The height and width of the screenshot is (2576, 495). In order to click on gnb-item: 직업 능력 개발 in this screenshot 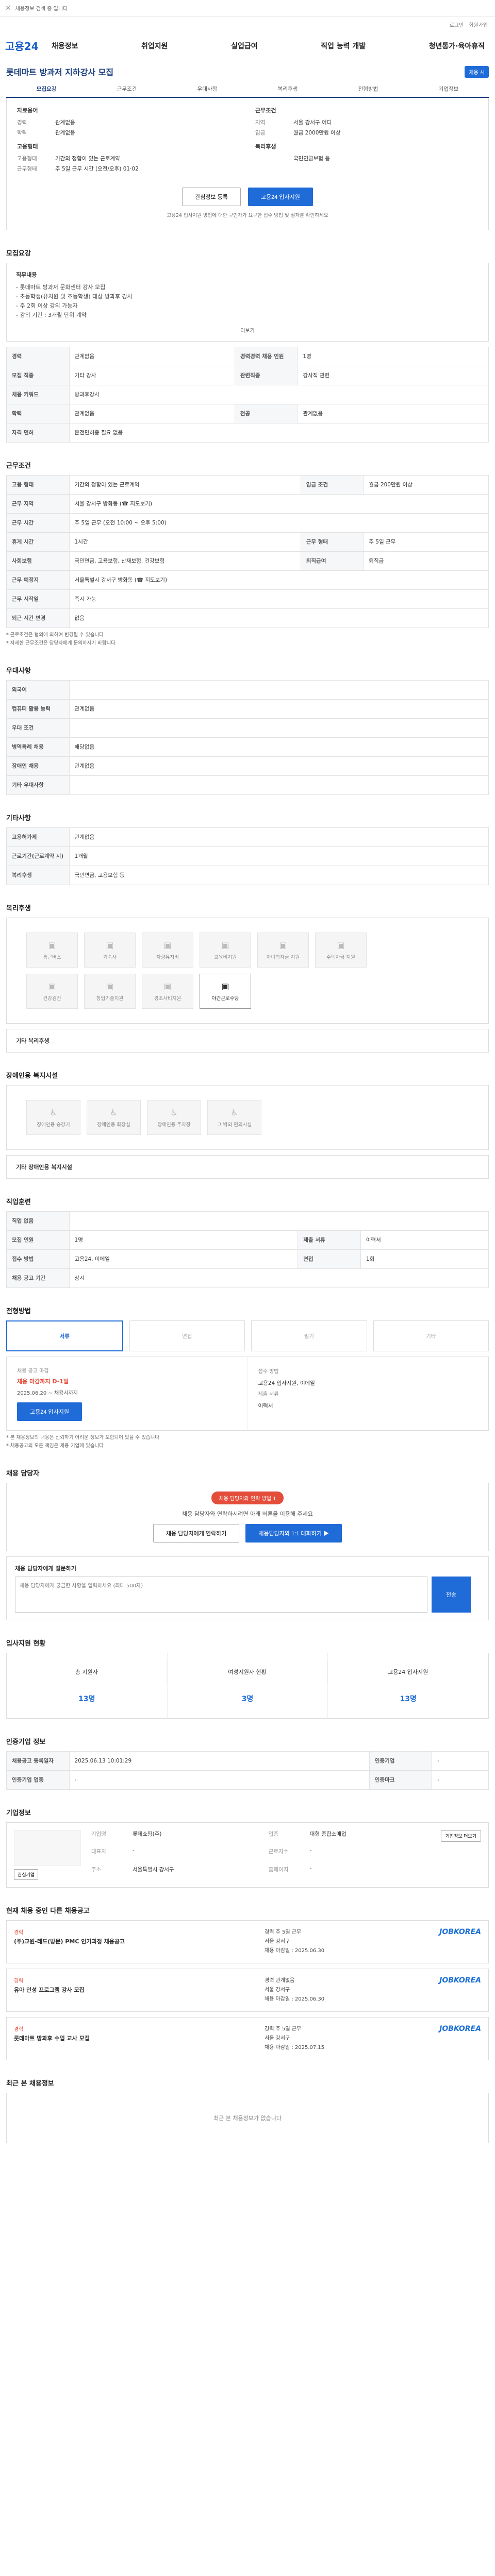, I will do `click(344, 46)`.